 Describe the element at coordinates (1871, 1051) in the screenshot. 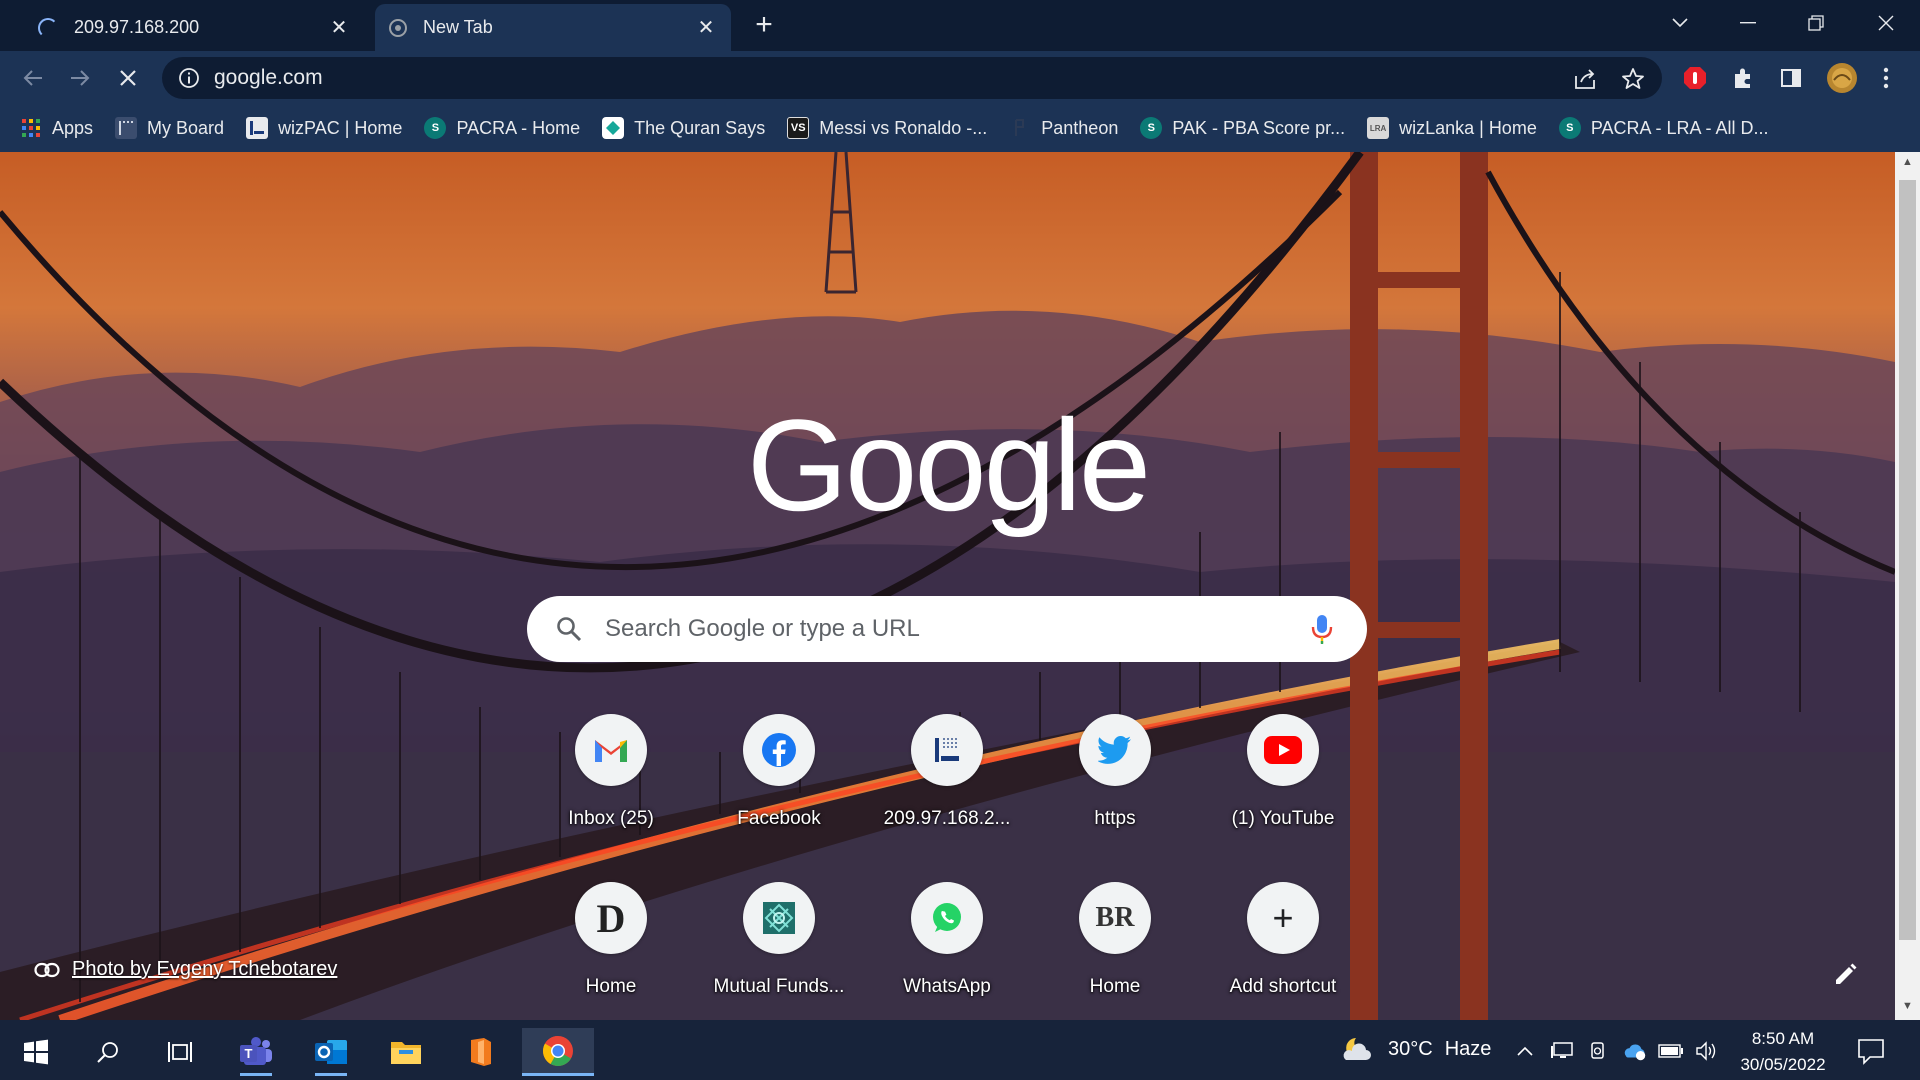

I see `notification-center-icon` at that location.